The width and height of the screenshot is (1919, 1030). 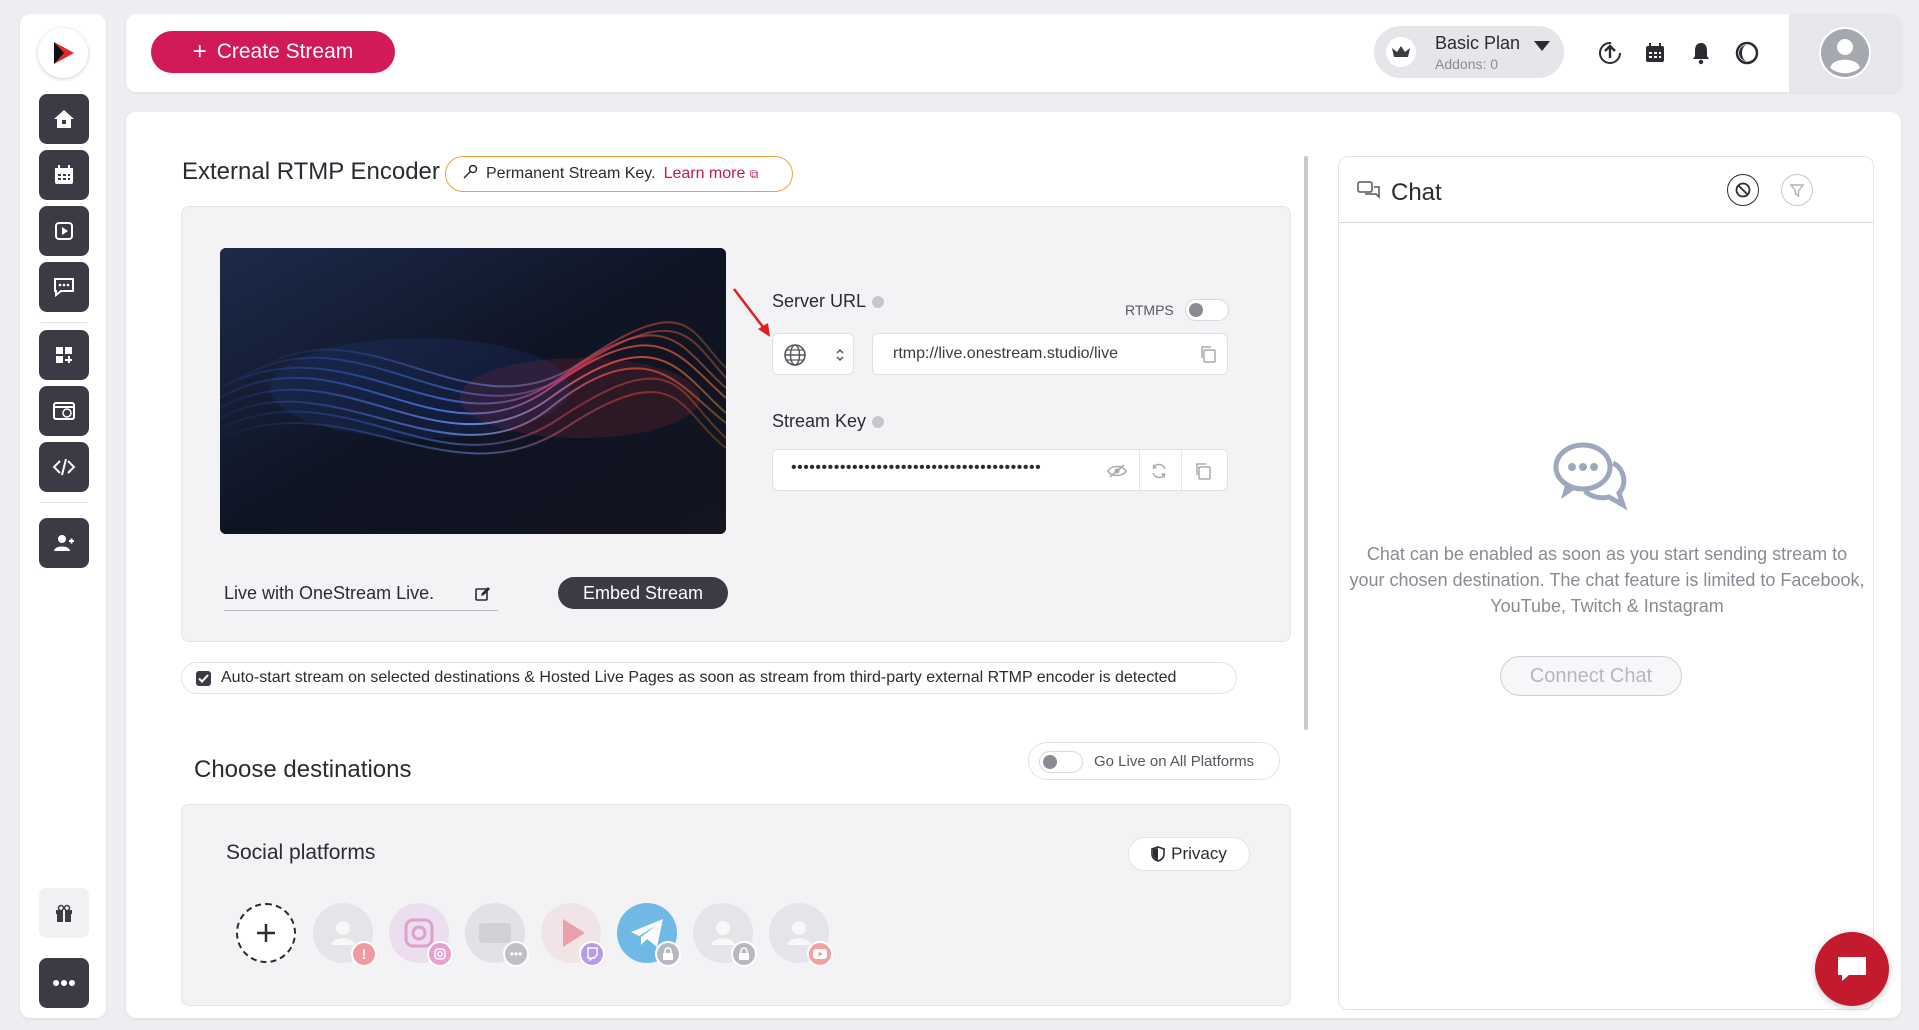 I want to click on block-icon, so click(x=1743, y=190).